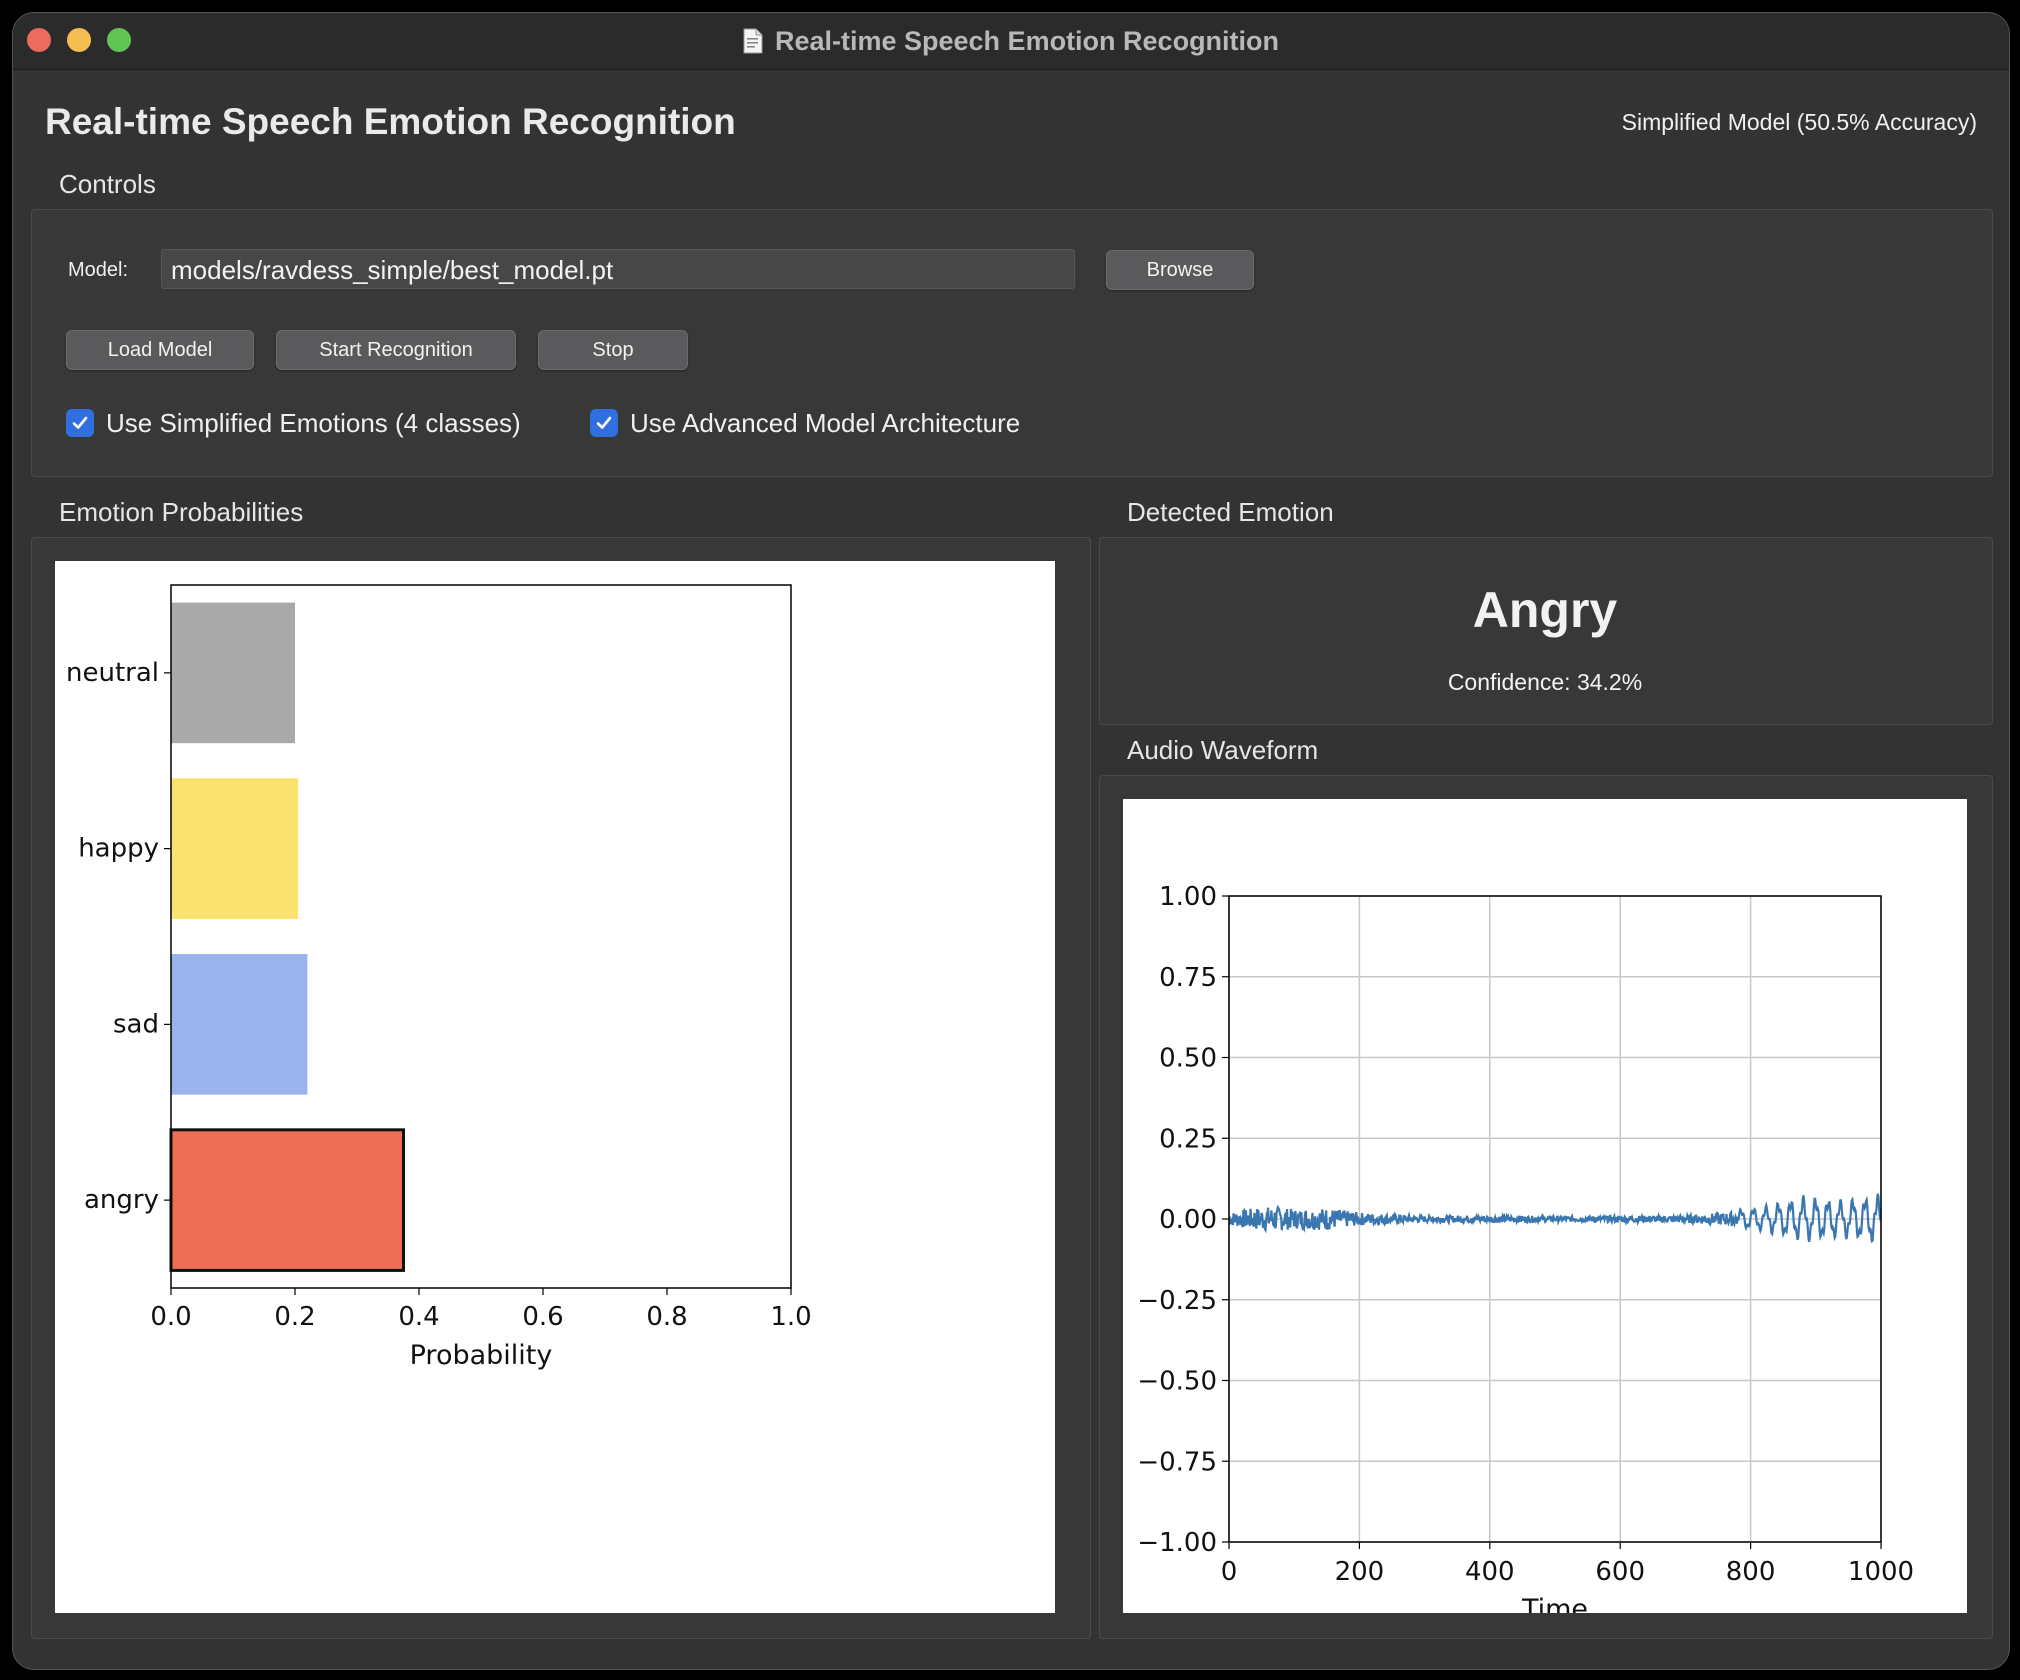 This screenshot has height=1680, width=2020. I want to click on y-tick-label: 0.75, so click(1188, 978).